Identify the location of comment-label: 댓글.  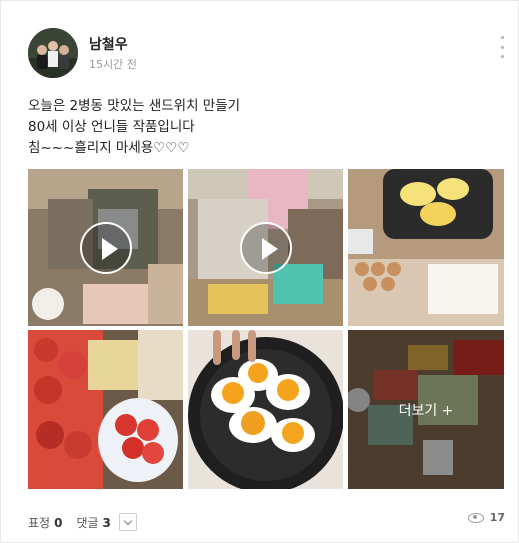
(87, 522).